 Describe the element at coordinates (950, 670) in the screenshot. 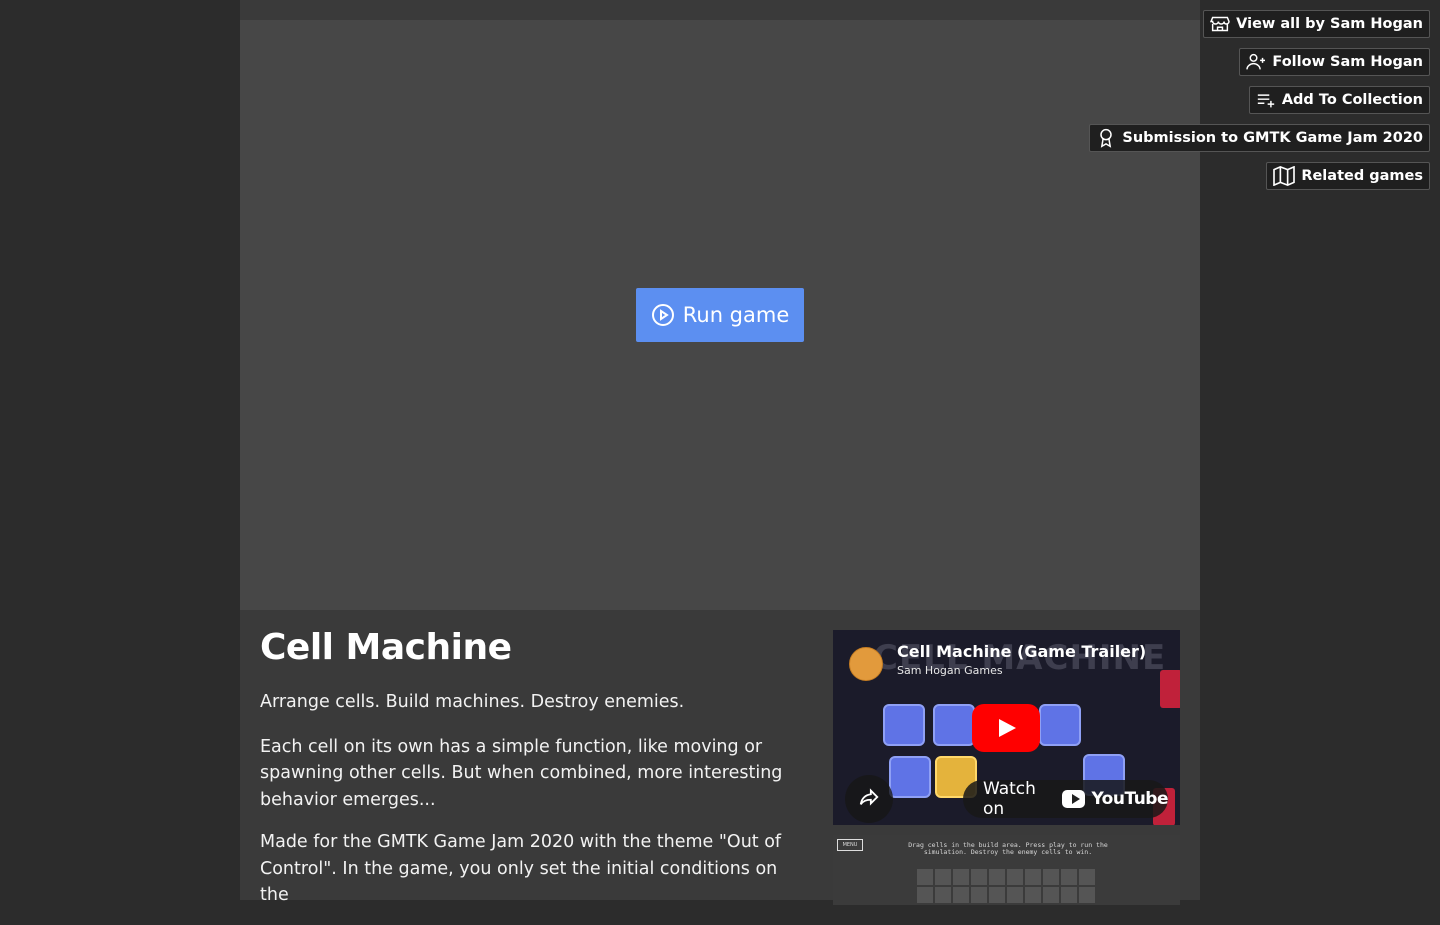

I see `video-channel: Sam Hogan Games` at that location.